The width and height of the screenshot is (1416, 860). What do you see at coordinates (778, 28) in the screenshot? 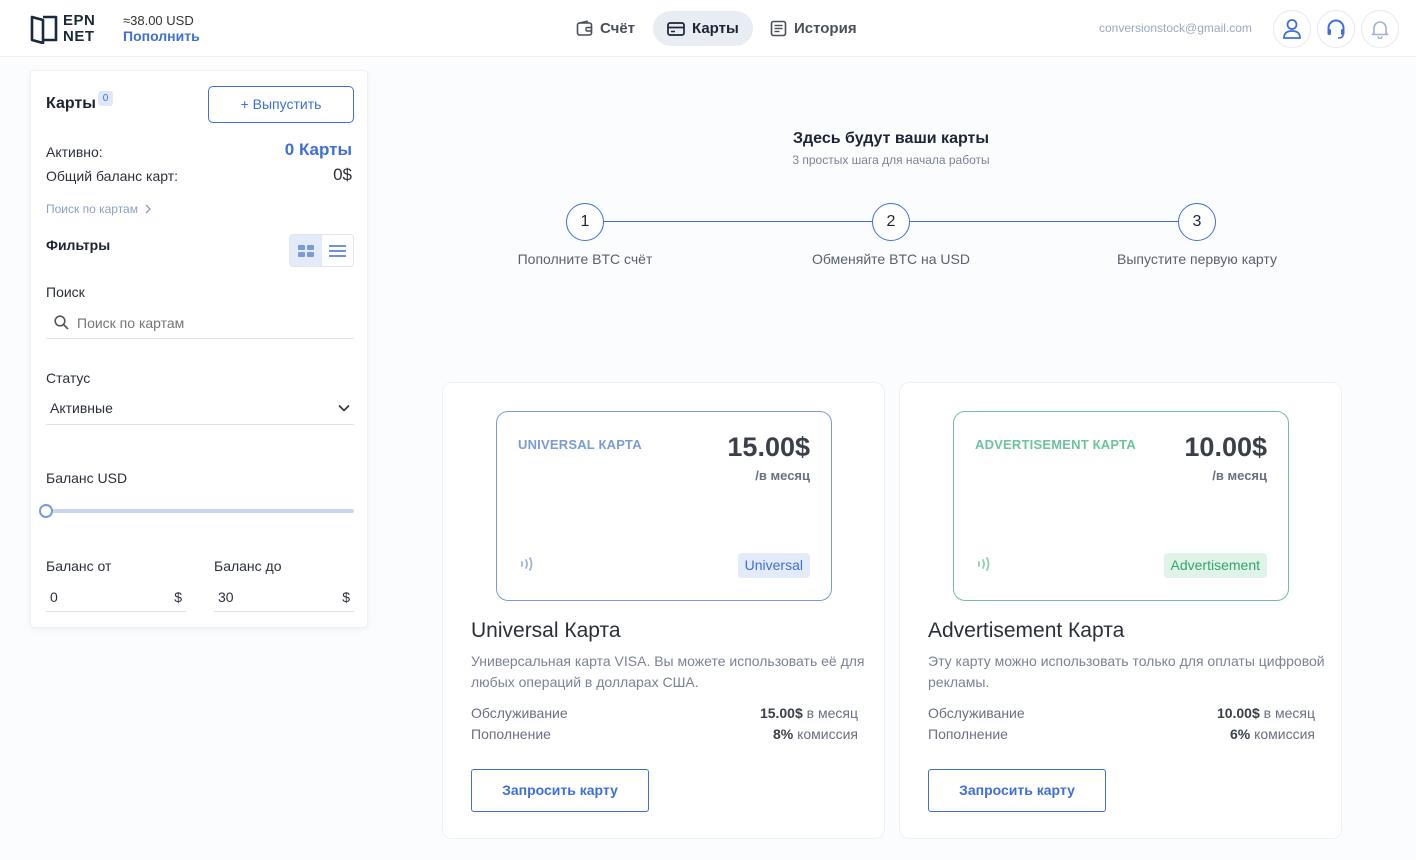
I see `history-icon` at bounding box center [778, 28].